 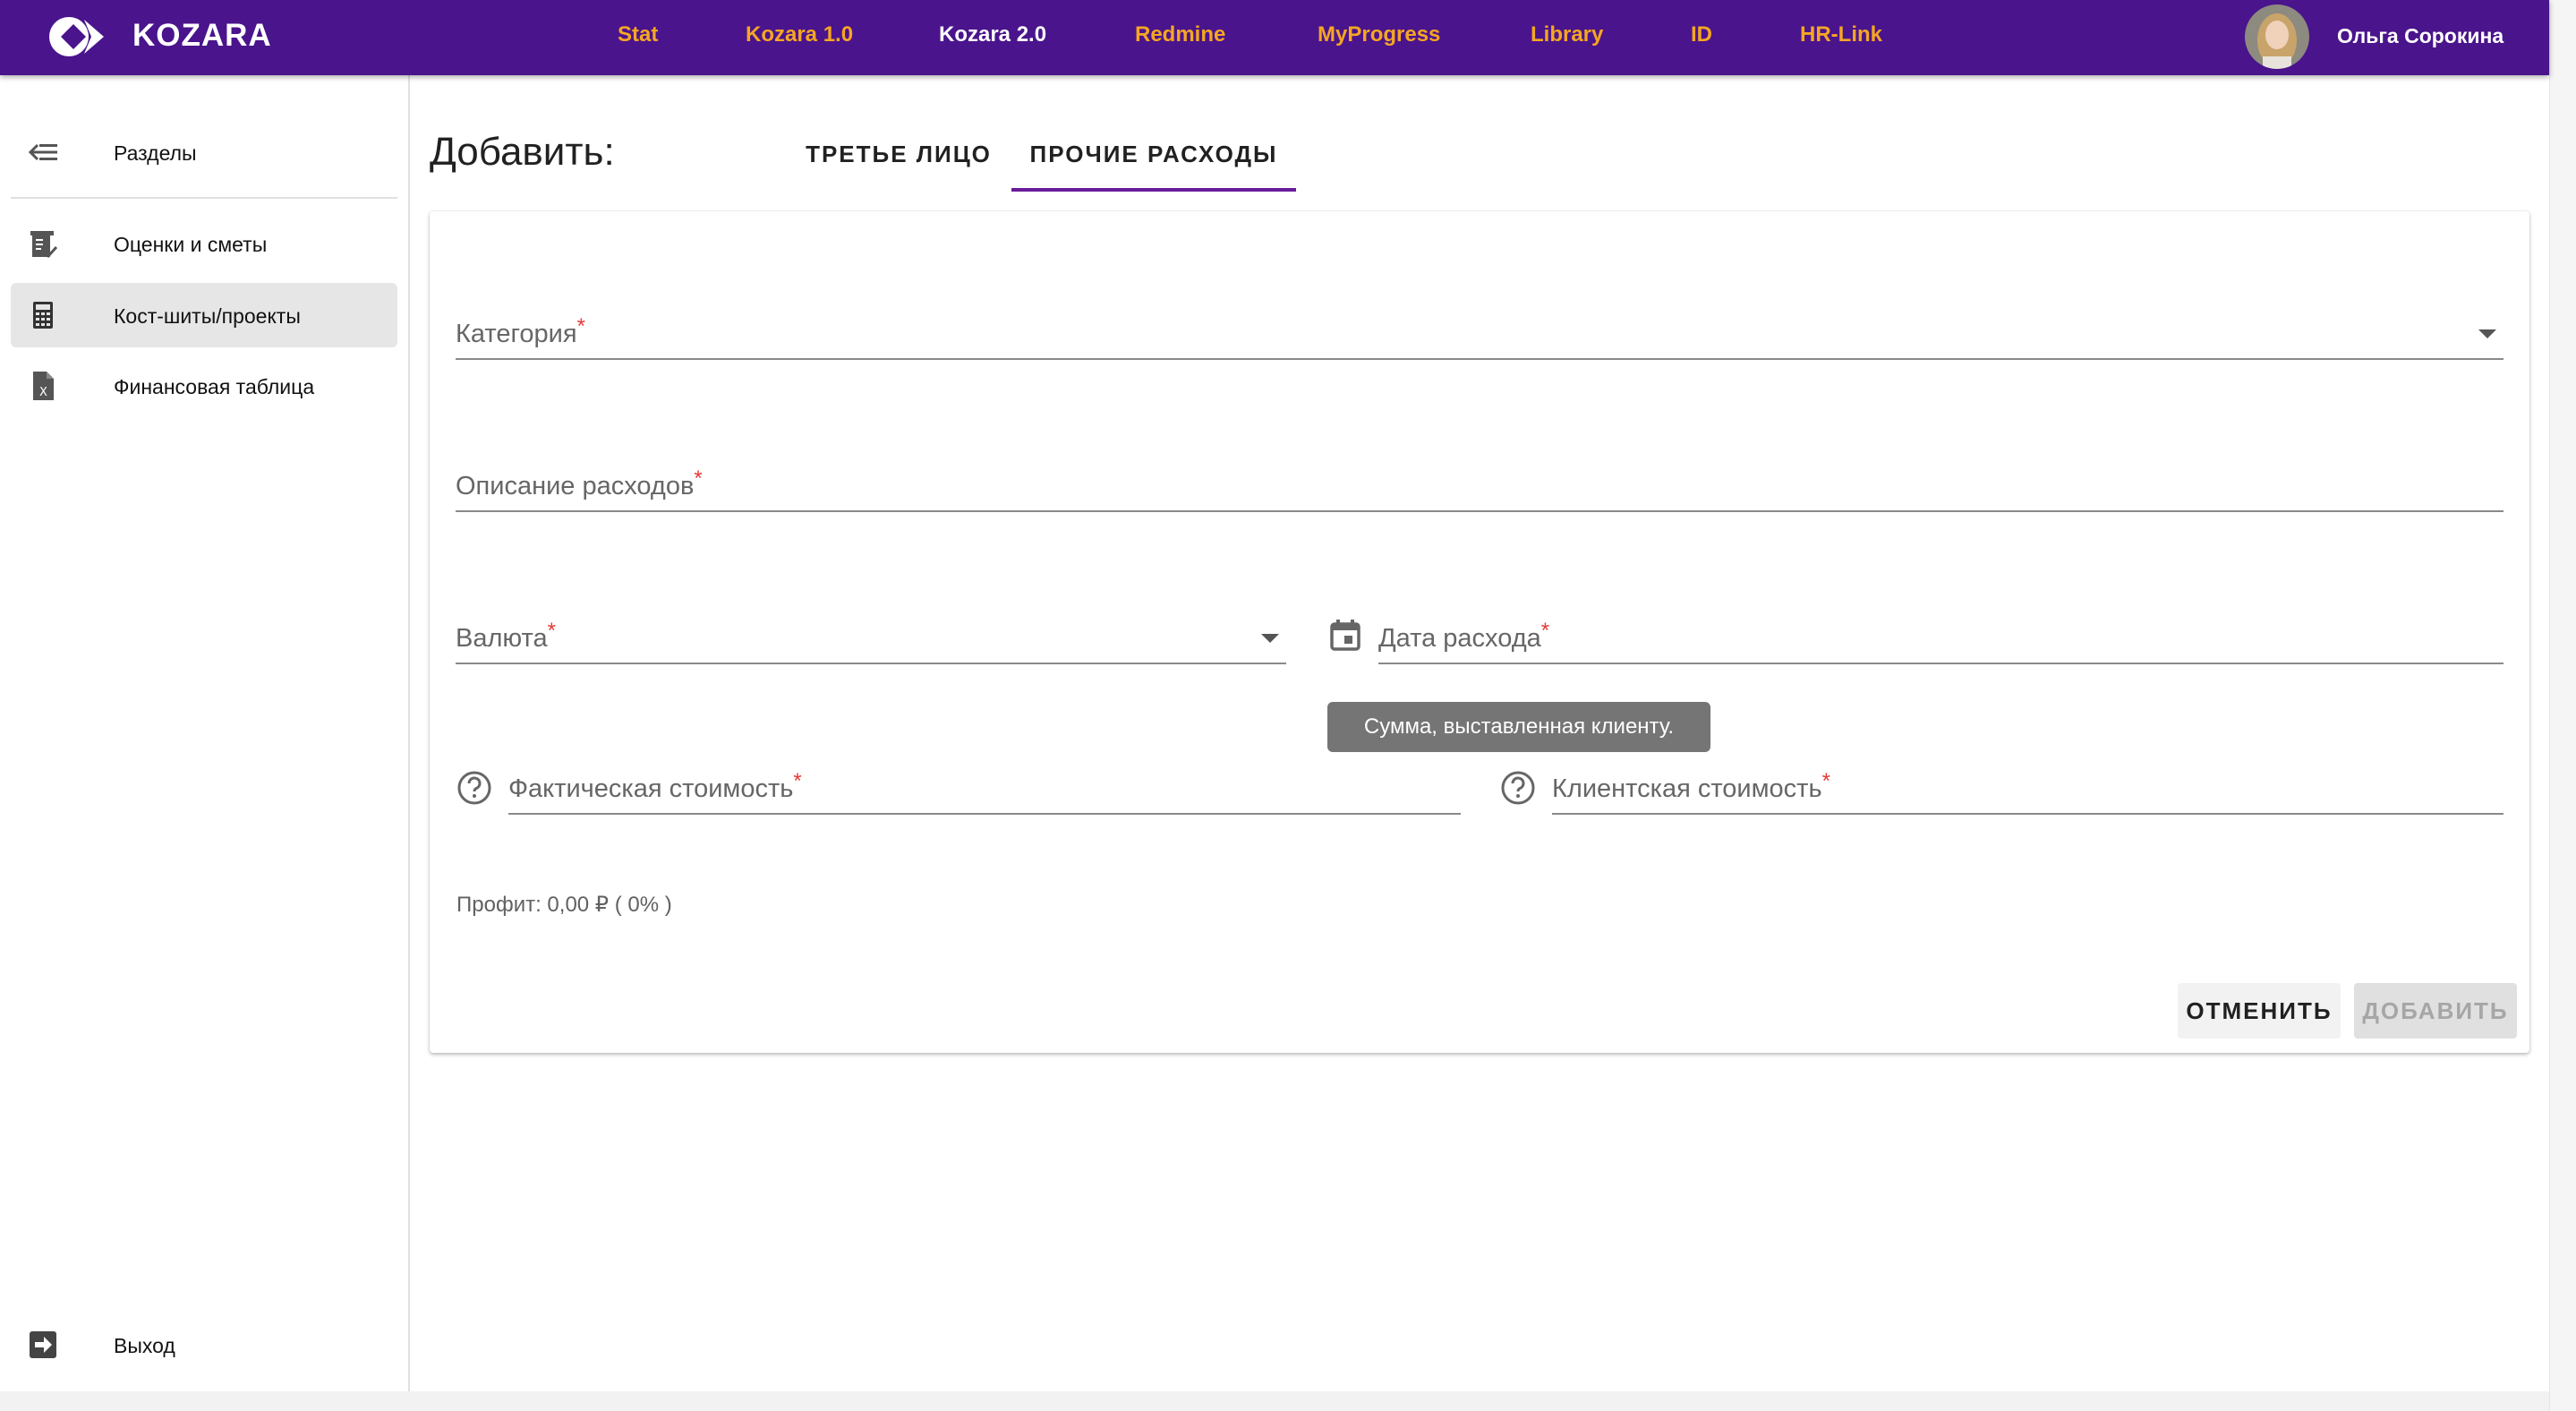 What do you see at coordinates (1701, 34) in the screenshot?
I see `nav-link-id: ID` at bounding box center [1701, 34].